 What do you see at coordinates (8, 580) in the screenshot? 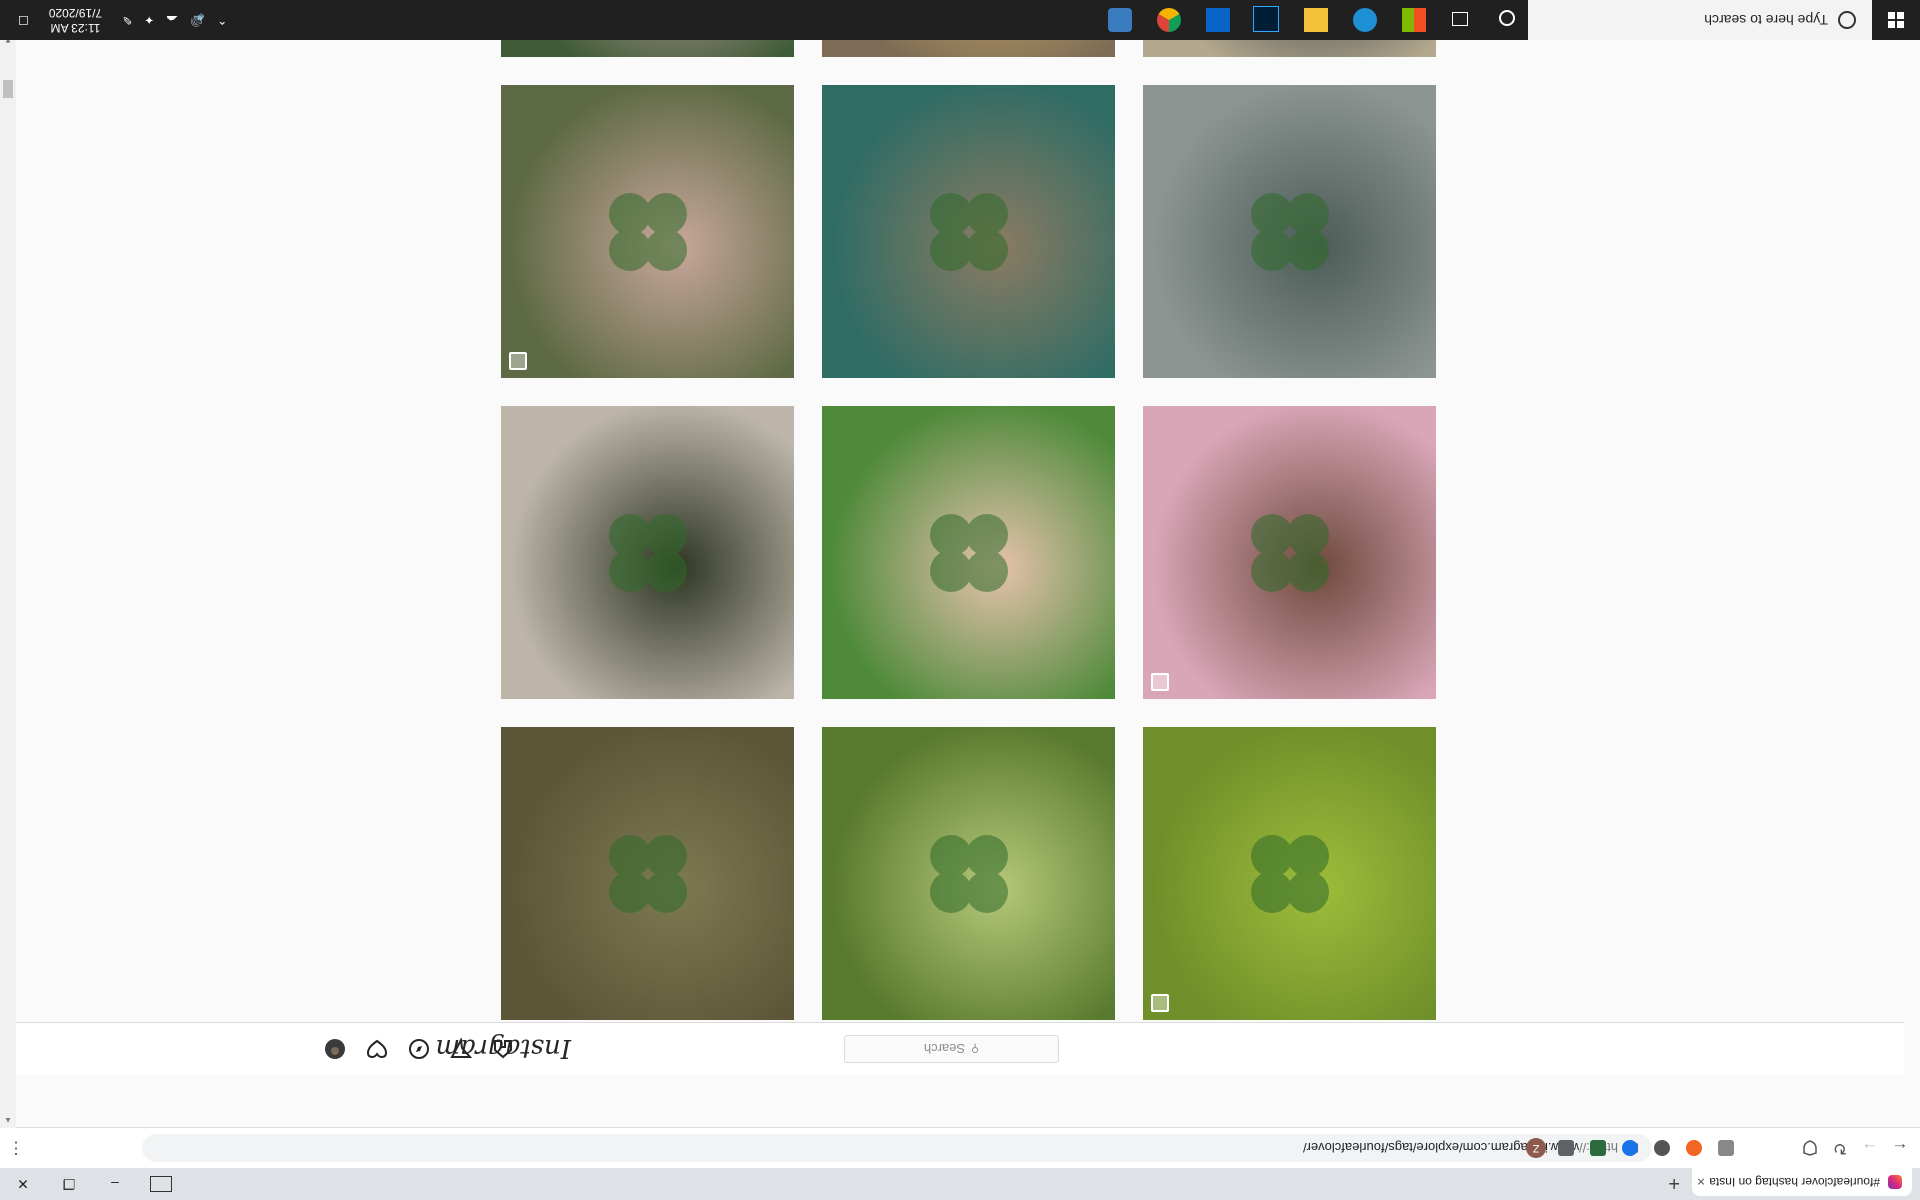
I see `vertical-scrollbar: ▲ ▼` at bounding box center [8, 580].